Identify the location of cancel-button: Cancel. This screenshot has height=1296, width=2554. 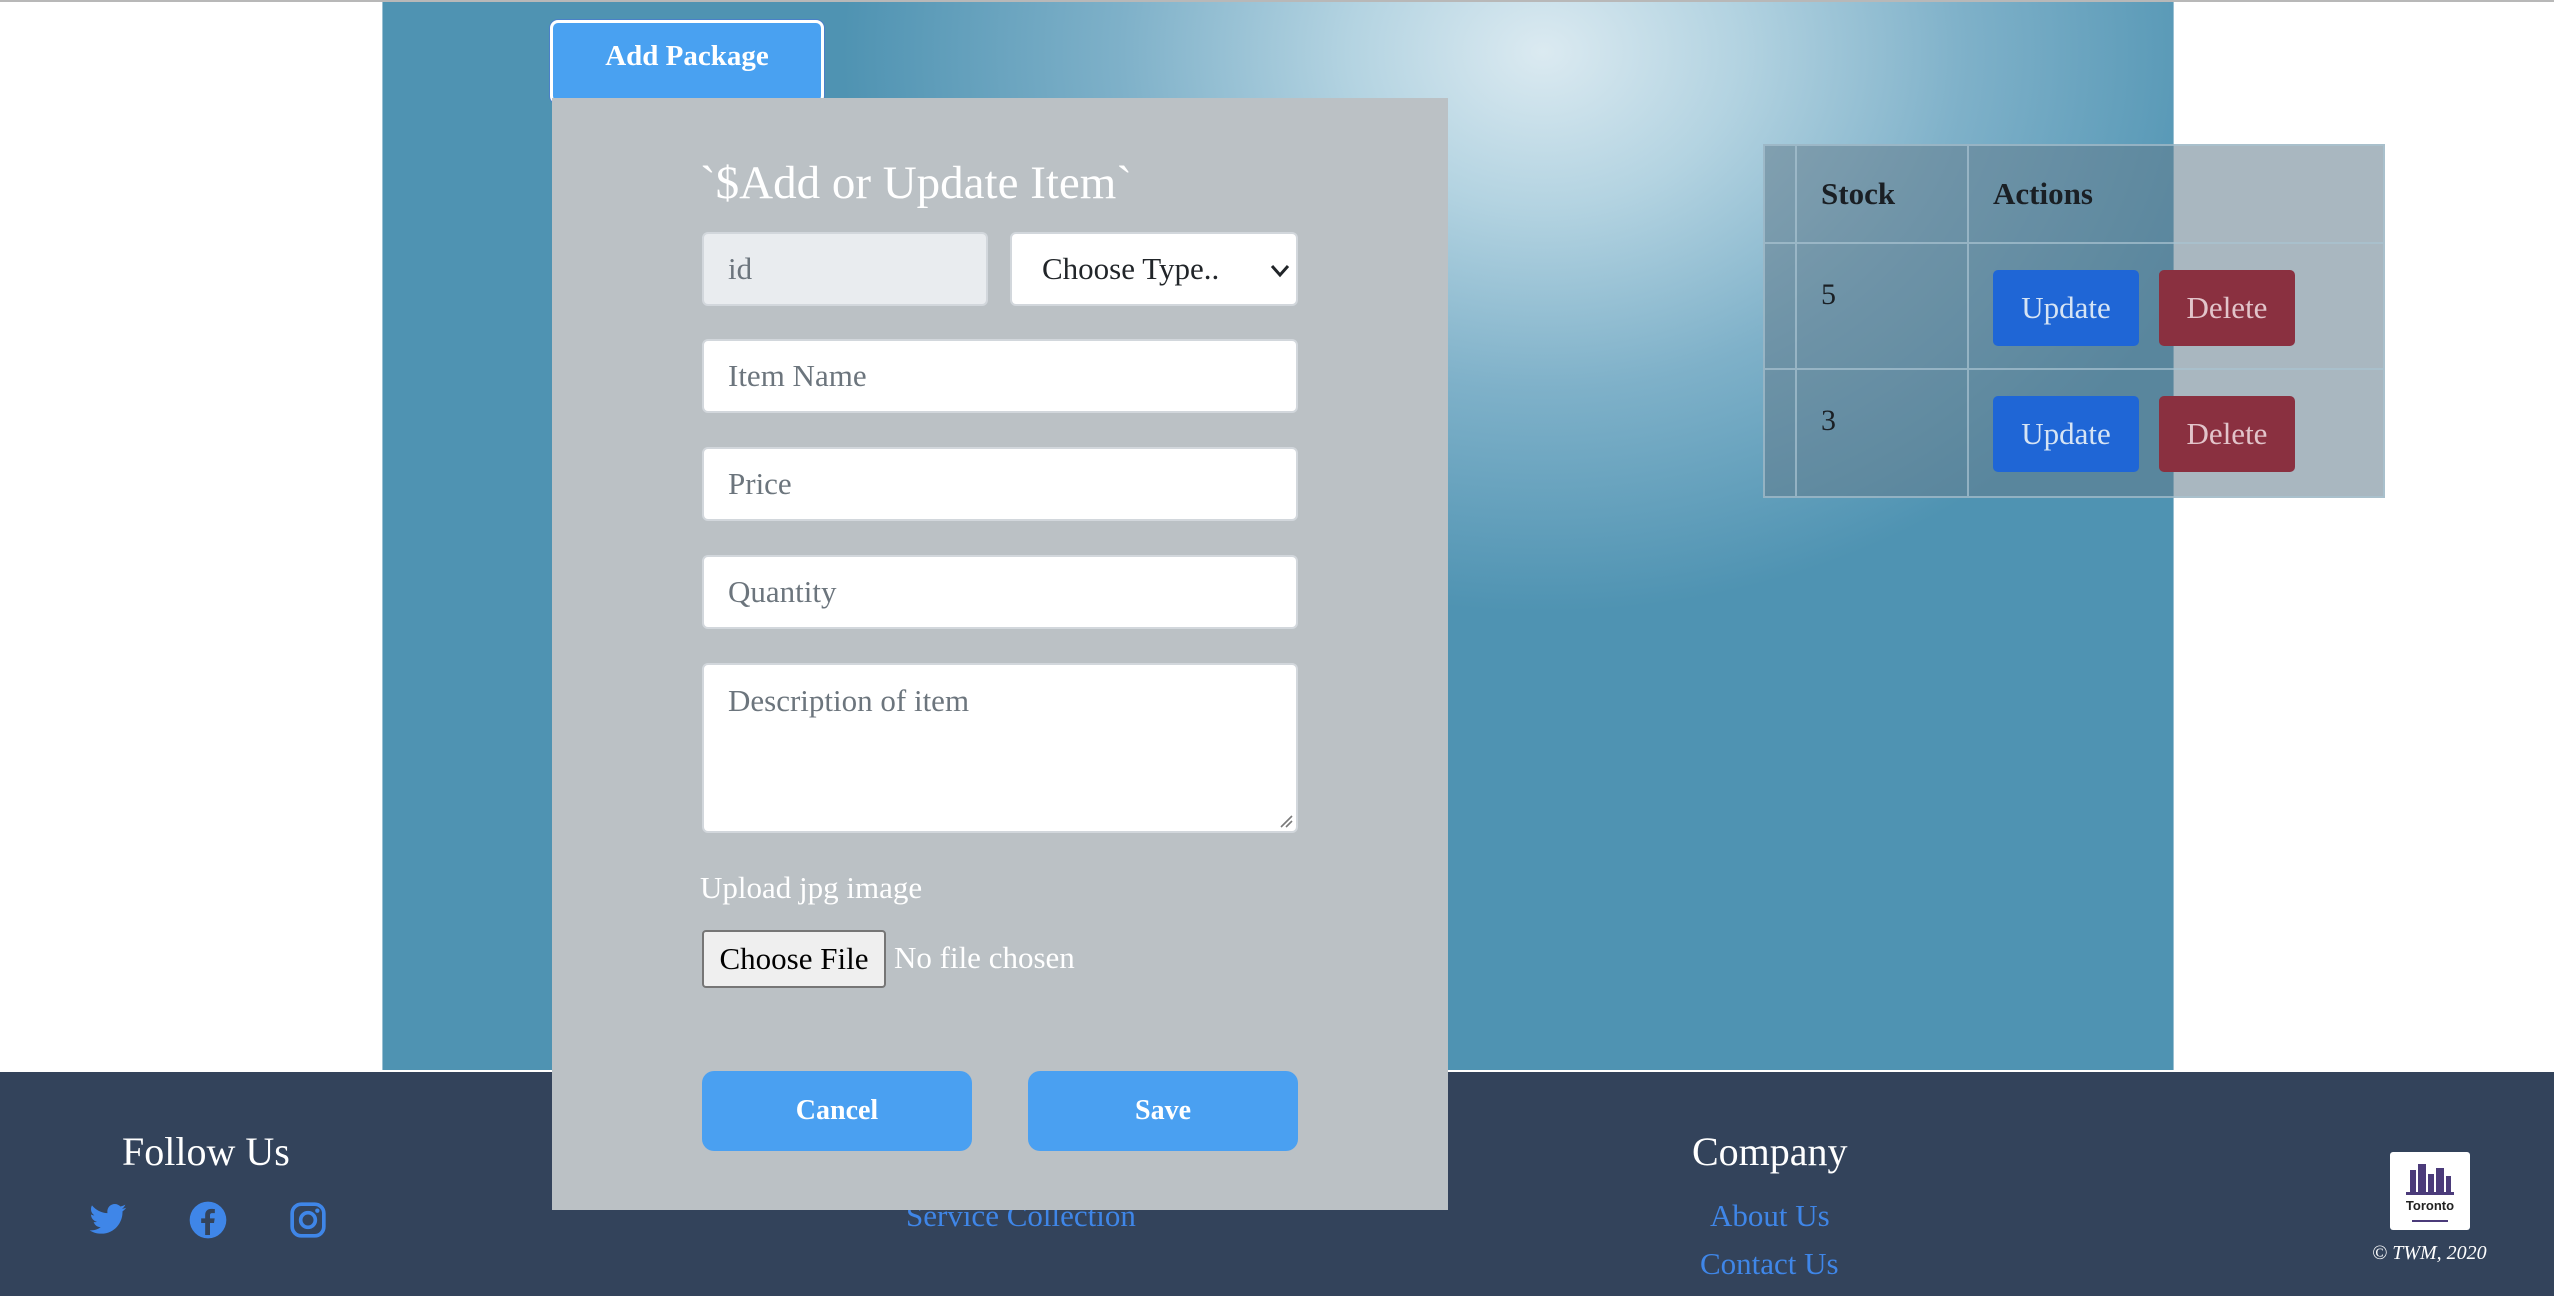
(837, 1111).